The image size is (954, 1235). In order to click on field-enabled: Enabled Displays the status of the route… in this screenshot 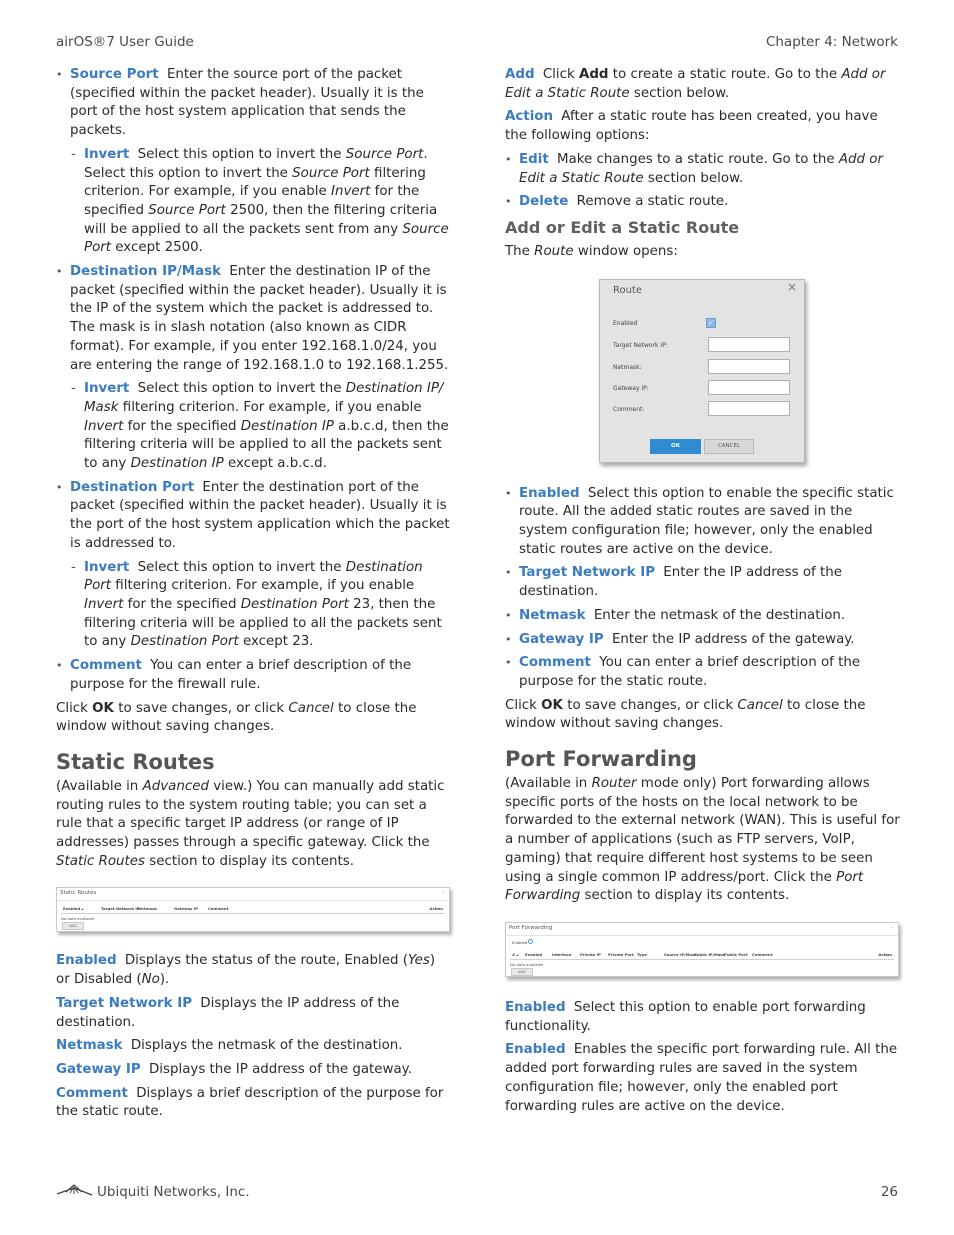, I will do `click(246, 970)`.